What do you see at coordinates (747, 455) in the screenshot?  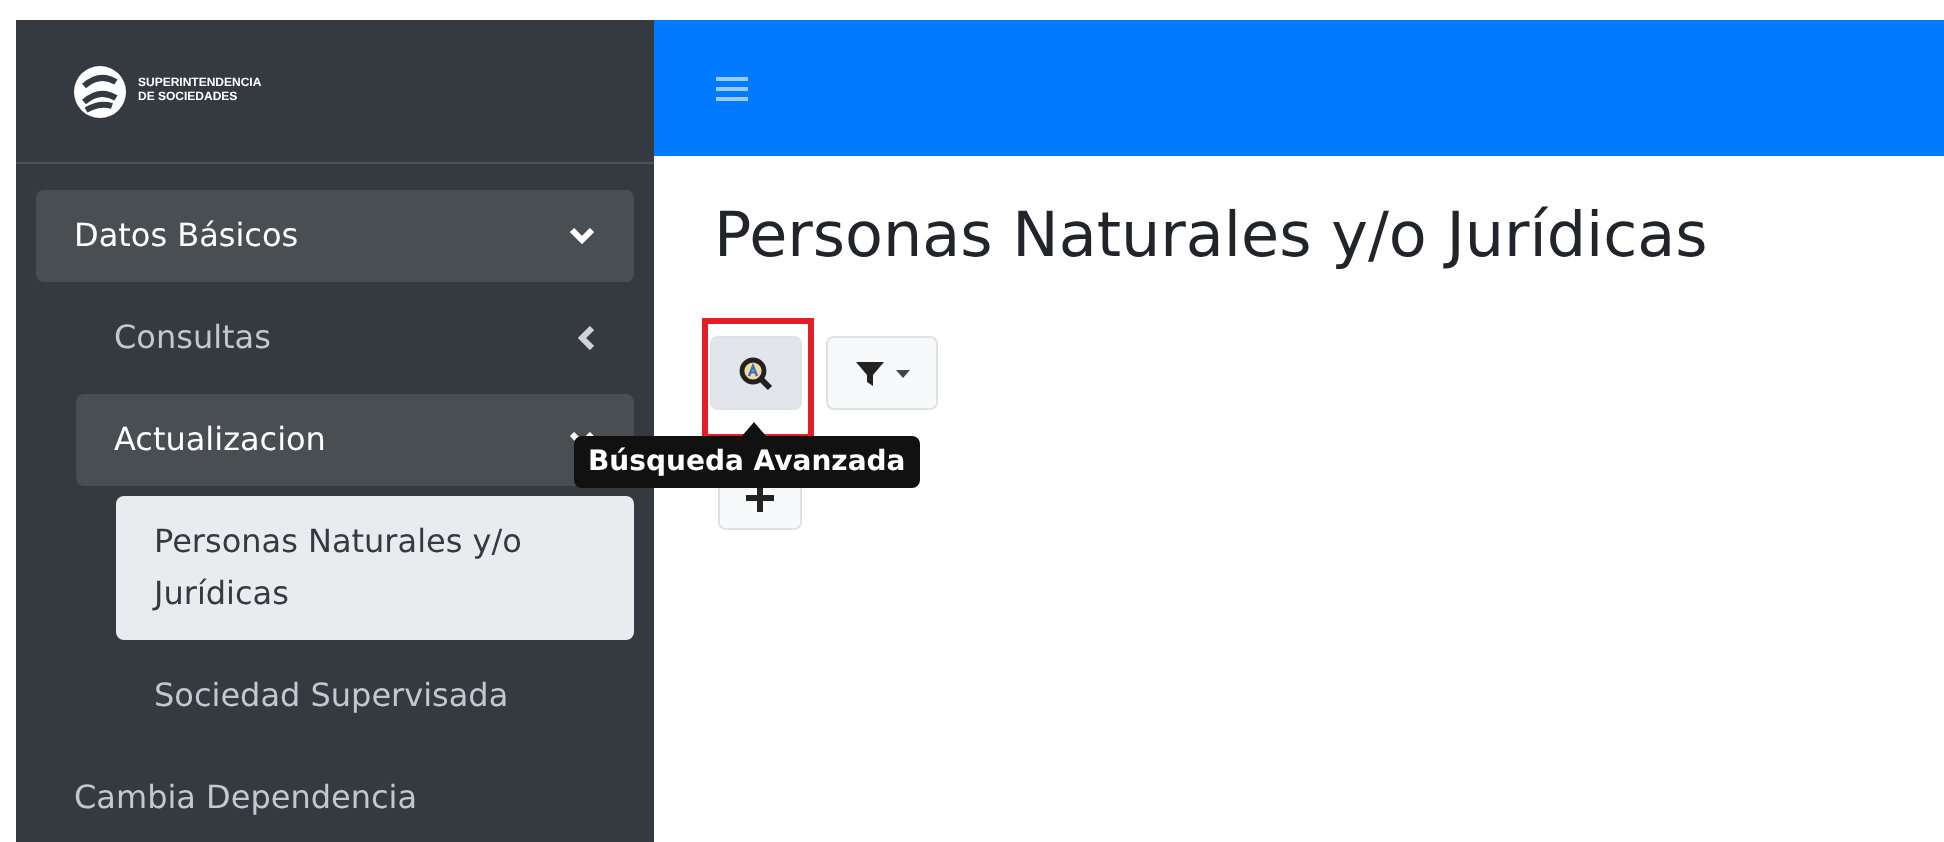 I see `tooltip: Búsqueda Avanzada` at bounding box center [747, 455].